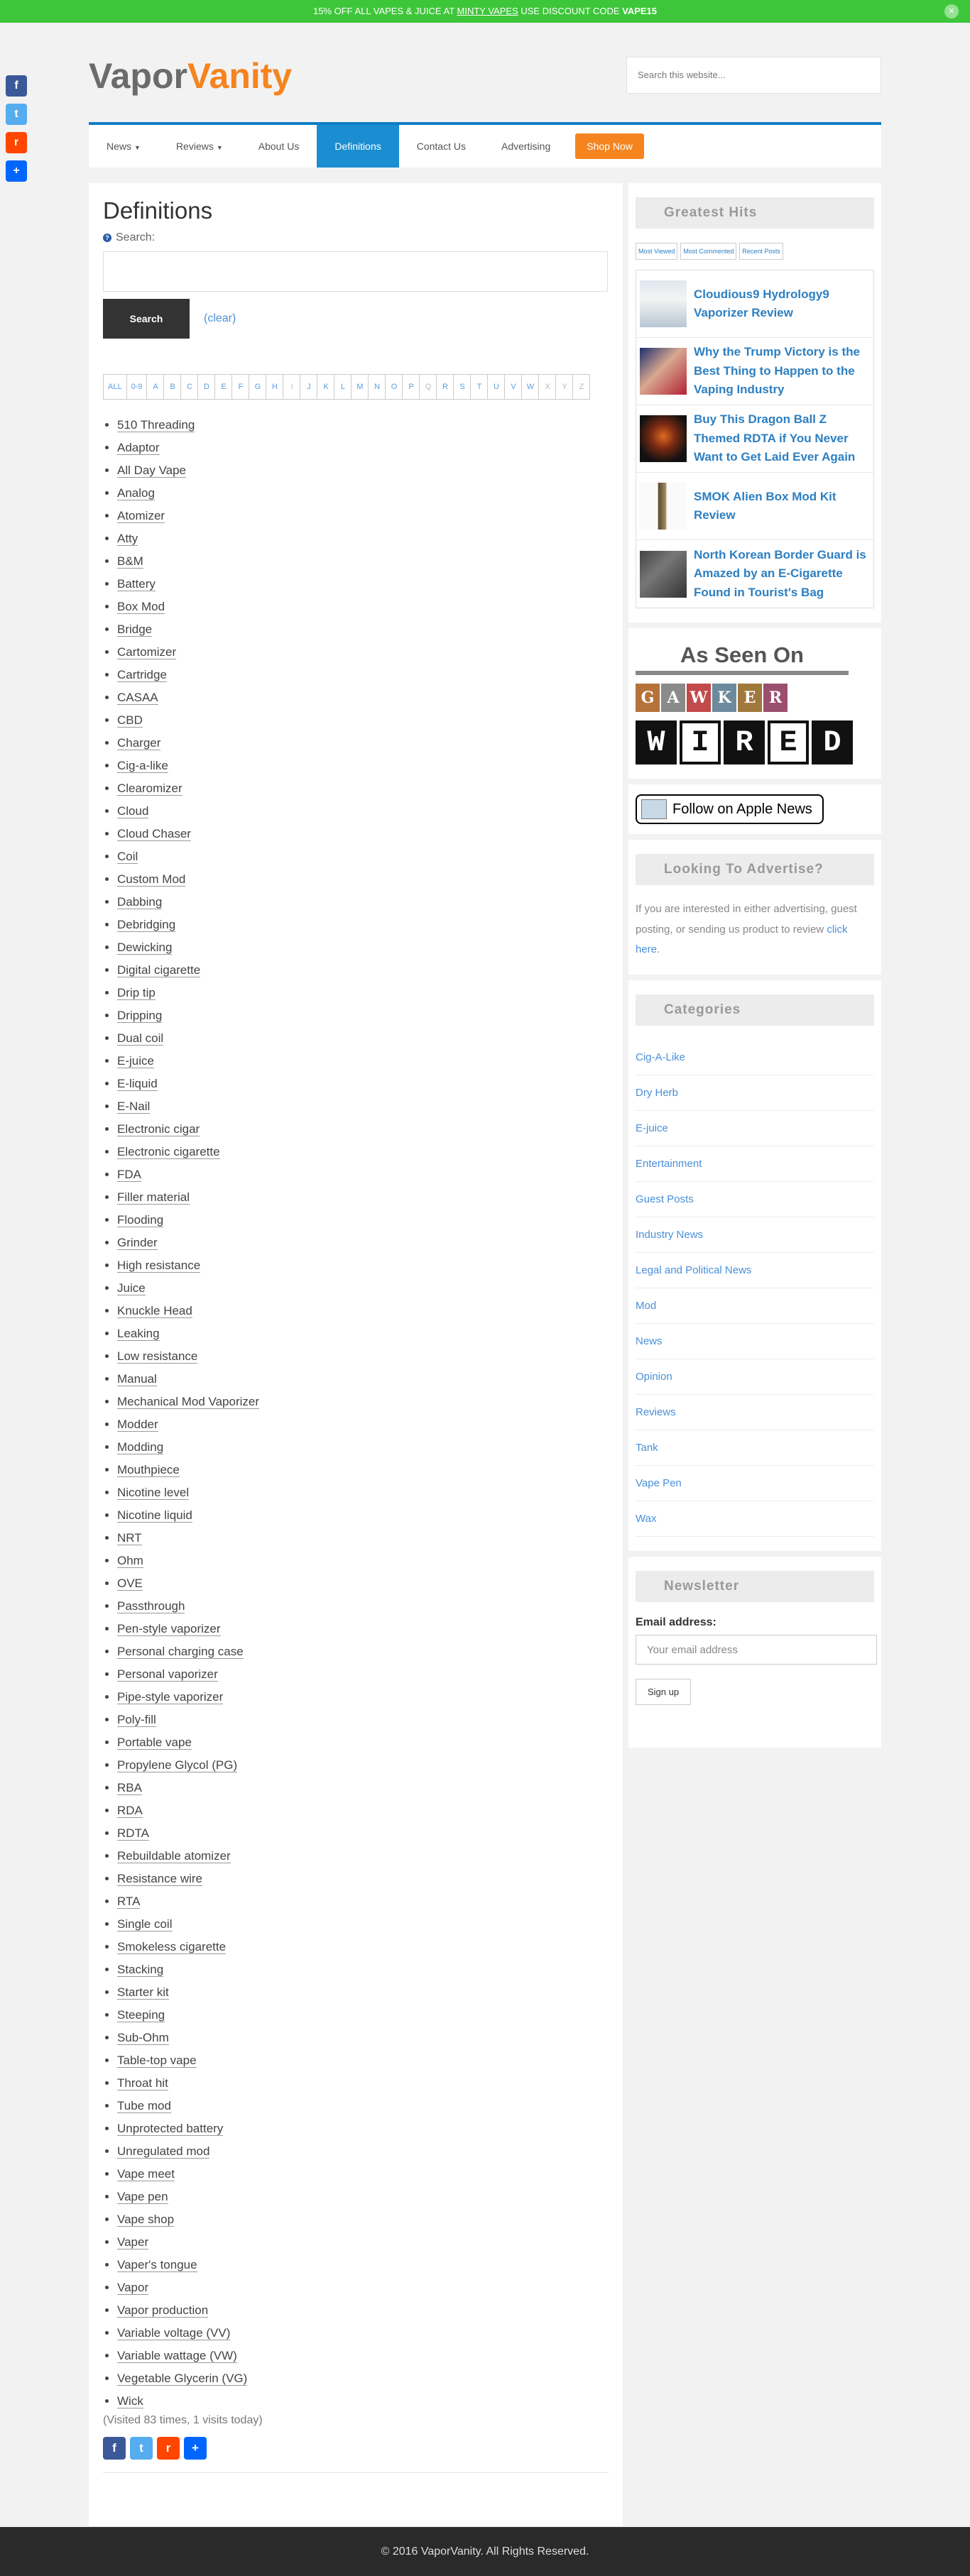  I want to click on letter-filter-n: N, so click(378, 387).